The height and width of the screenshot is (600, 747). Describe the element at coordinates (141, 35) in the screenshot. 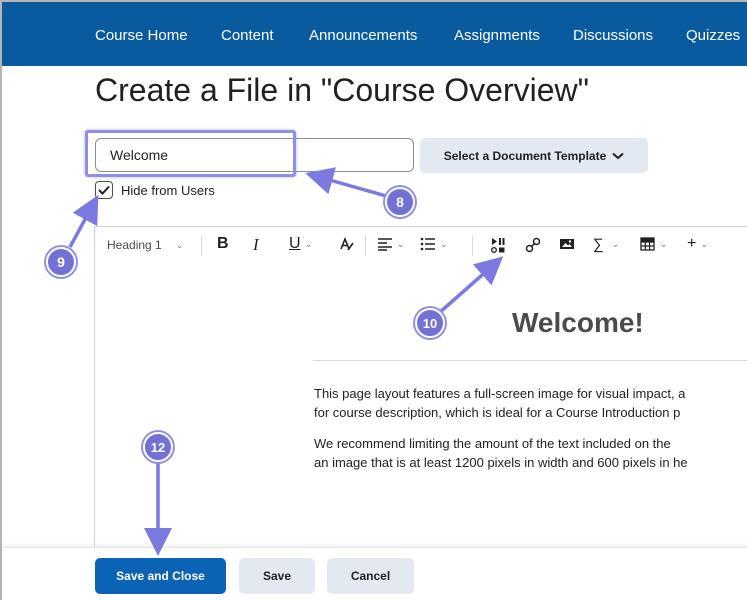

I see `nav-course-home: Course Home` at that location.